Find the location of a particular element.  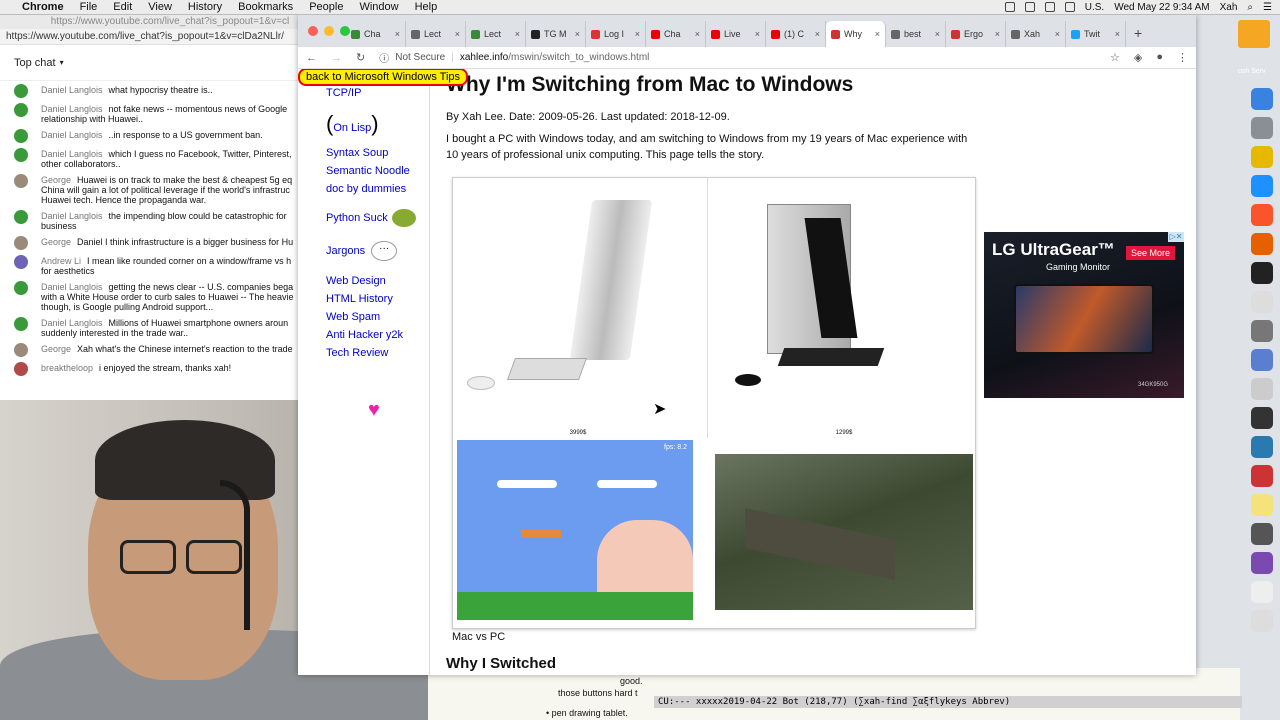

document-icon is located at coordinates (1262, 592).